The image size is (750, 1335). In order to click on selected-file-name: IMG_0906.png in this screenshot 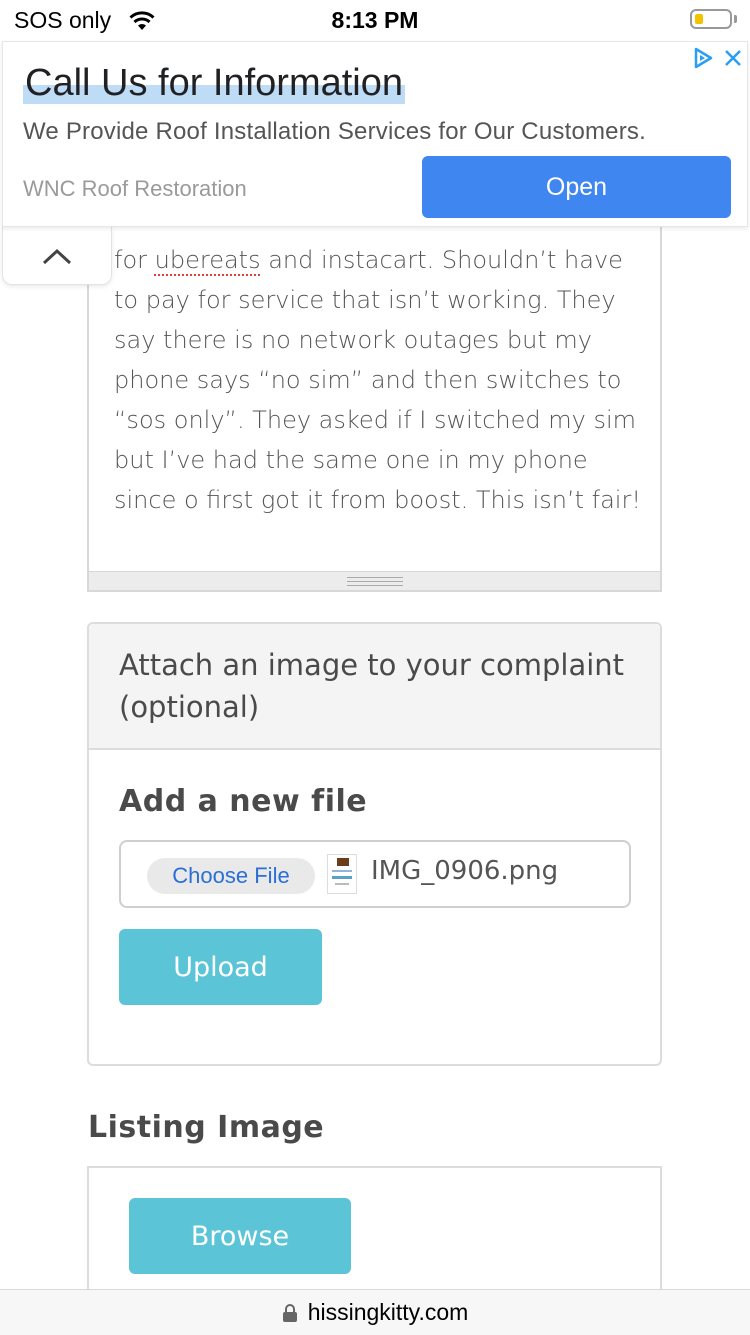, I will do `click(465, 871)`.